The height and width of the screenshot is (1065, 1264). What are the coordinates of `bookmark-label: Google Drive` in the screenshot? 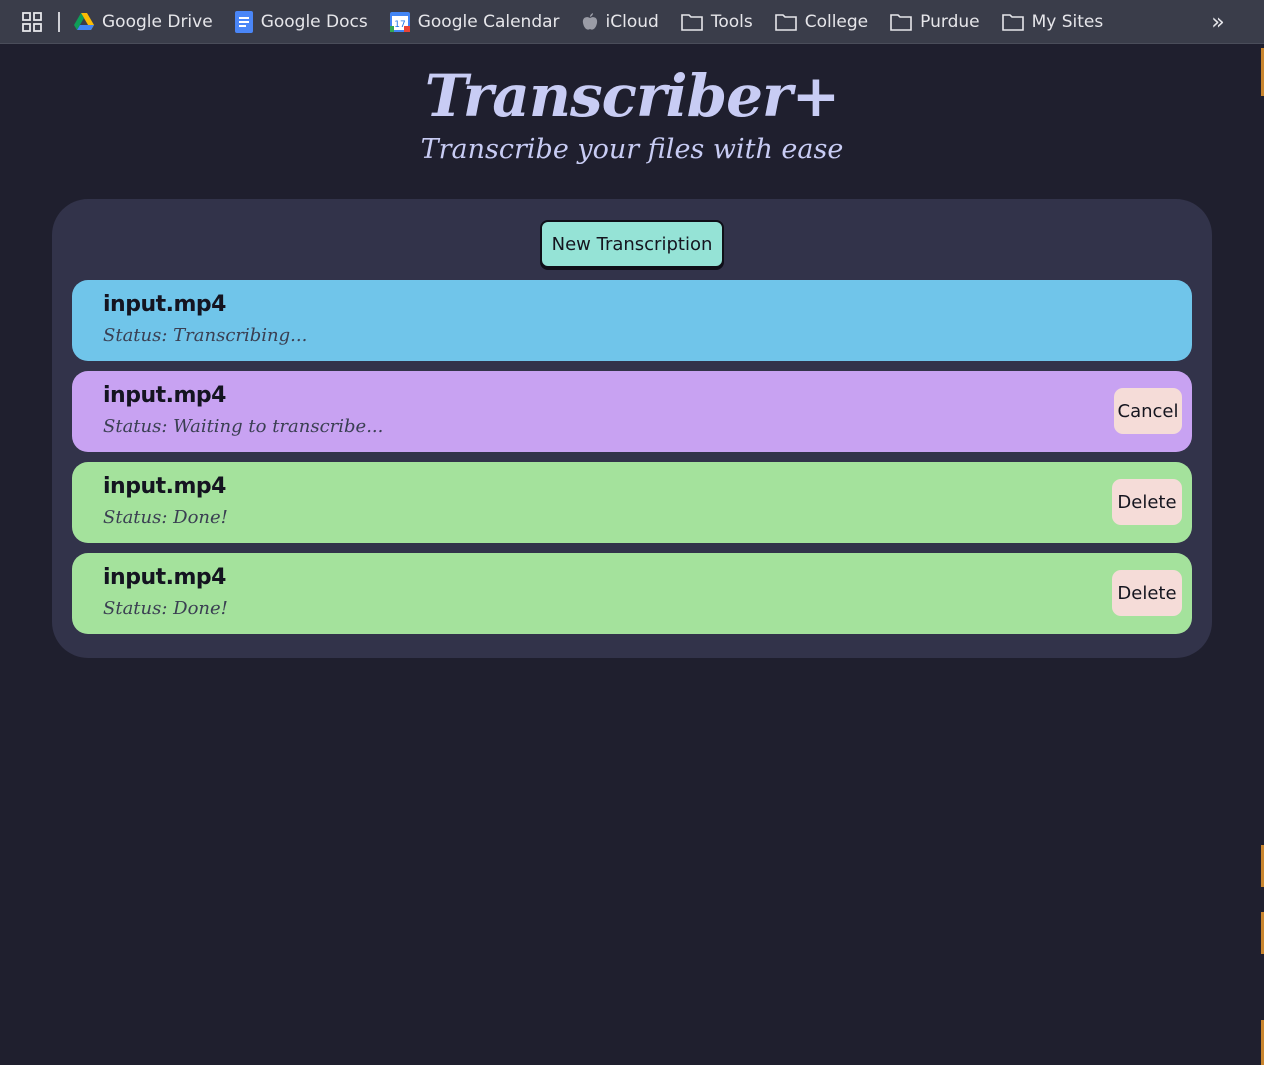 It's located at (157, 21).